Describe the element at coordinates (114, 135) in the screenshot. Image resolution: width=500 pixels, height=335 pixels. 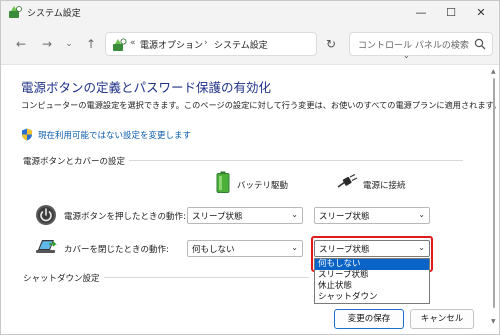
I see `change-unavailable-settings-link: 現在利用可能ではない設定を変更します` at that location.